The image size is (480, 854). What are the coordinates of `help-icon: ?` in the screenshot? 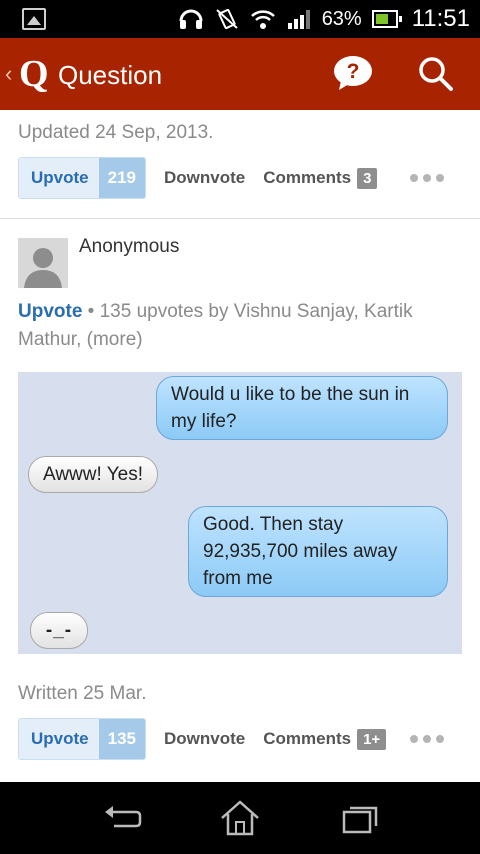 It's located at (353, 73).